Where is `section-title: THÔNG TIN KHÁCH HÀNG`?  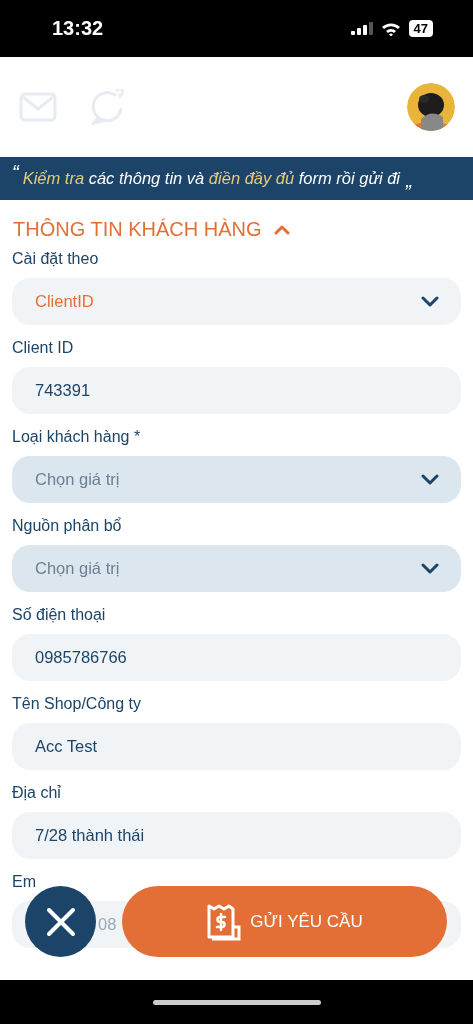
section-title: THÔNG TIN KHÁCH HÀNG is located at coordinates (137, 229).